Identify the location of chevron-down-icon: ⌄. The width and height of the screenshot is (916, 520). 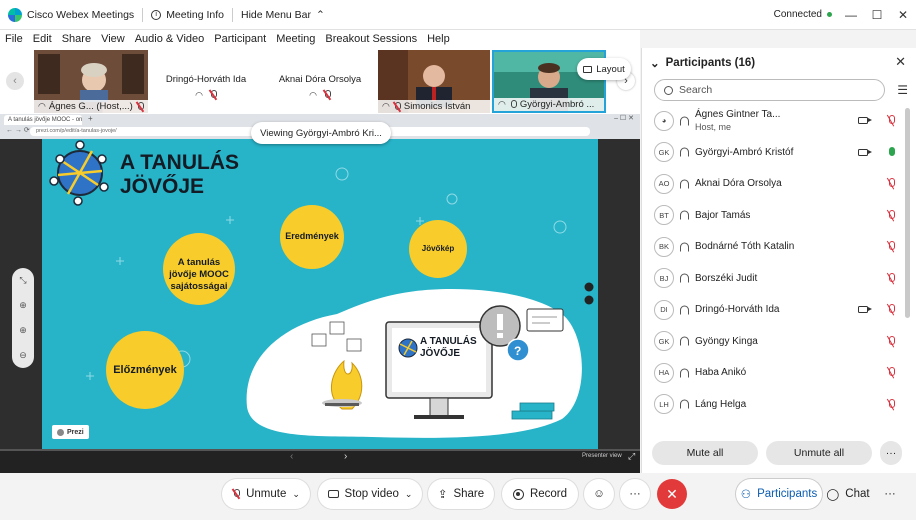
(655, 64).